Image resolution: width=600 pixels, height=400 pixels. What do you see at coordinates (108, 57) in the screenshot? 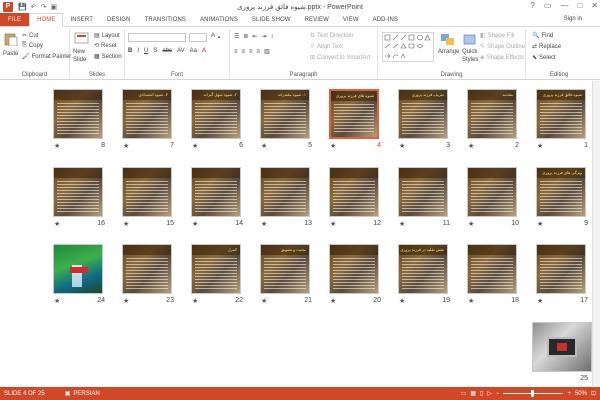
I see `section-button: ▦ Section` at bounding box center [108, 57].